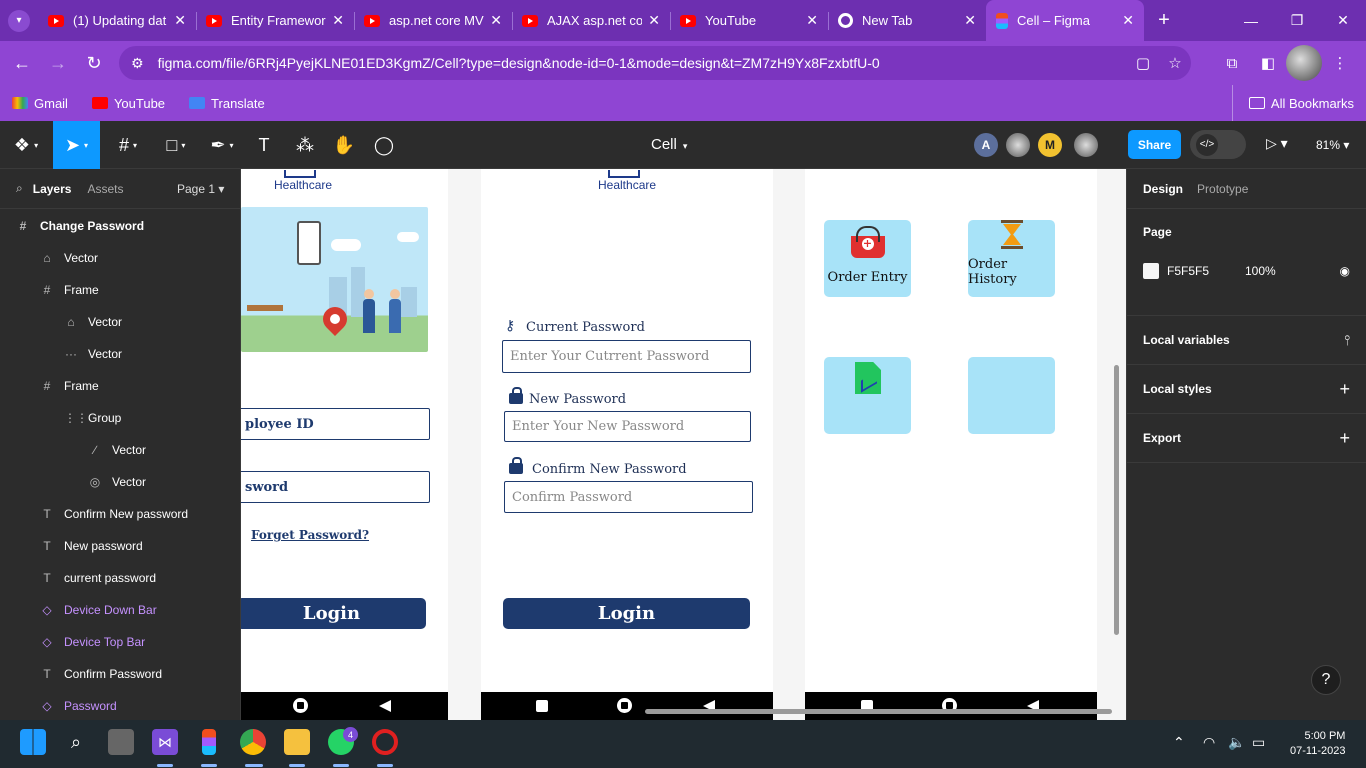  Describe the element at coordinates (749, 20) in the screenshot. I see `browser-tab: YouTube ✕` at that location.